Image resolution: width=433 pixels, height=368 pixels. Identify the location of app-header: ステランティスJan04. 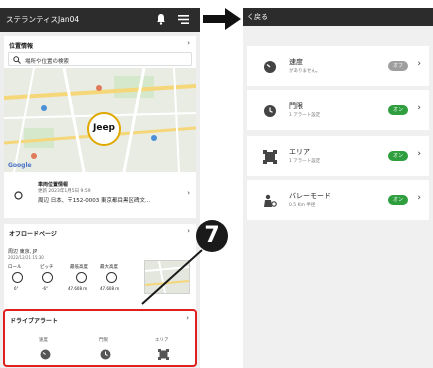
(100, 20).